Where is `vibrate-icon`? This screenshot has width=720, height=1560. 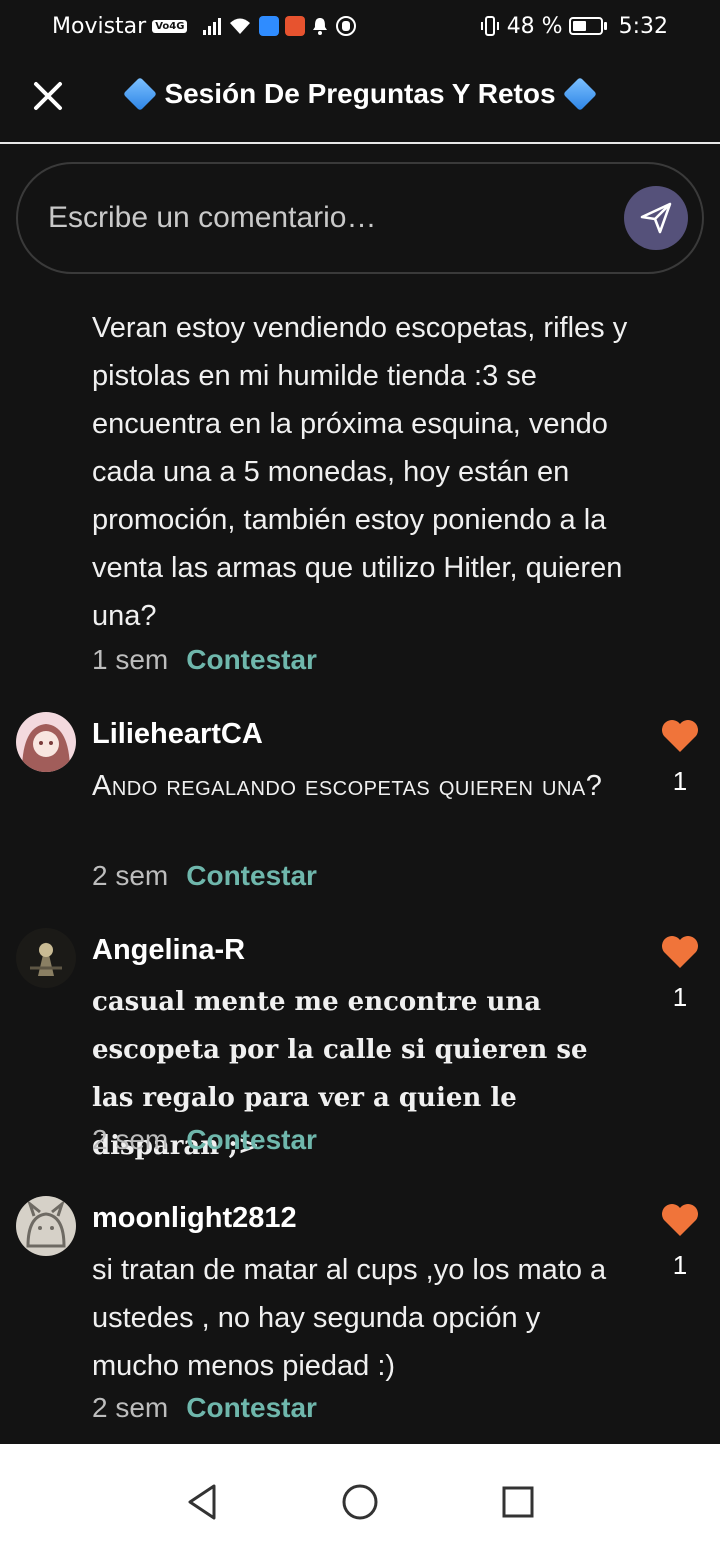 vibrate-icon is located at coordinates (489, 26).